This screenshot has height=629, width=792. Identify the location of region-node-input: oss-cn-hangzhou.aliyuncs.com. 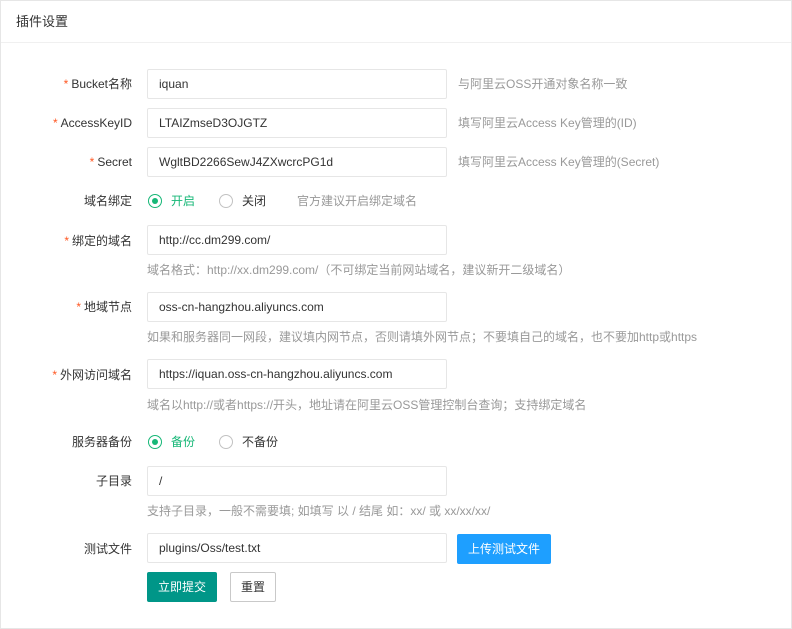
(297, 307).